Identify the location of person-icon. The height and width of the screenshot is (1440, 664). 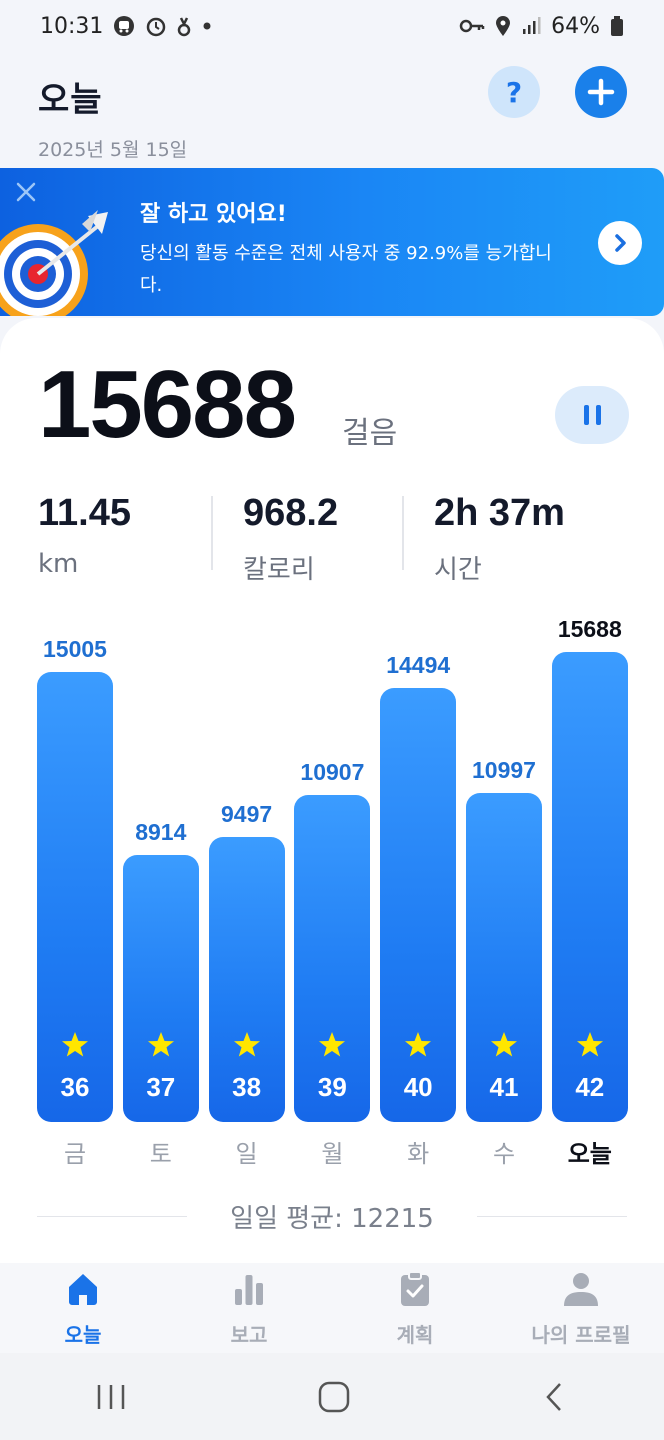
(581, 1289).